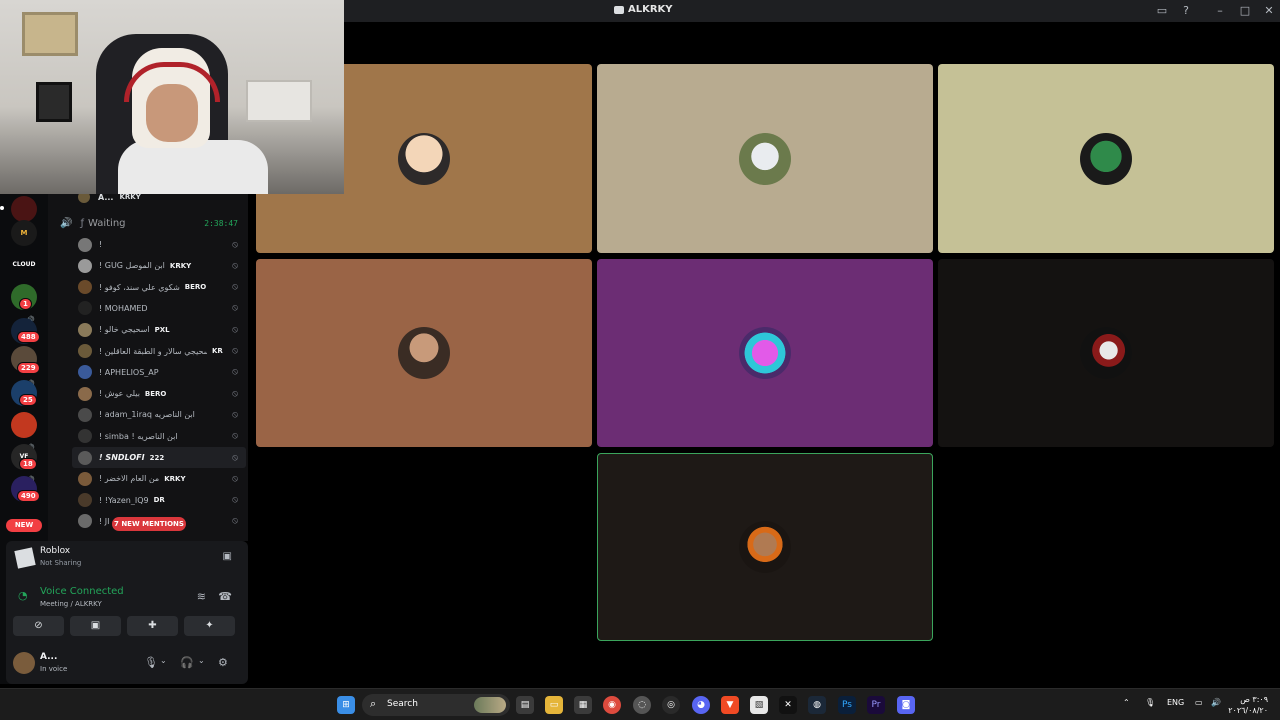 The width and height of the screenshot is (1280, 720). Describe the element at coordinates (906, 705) in the screenshot. I see `discord-active-icon: ◙` at that location.